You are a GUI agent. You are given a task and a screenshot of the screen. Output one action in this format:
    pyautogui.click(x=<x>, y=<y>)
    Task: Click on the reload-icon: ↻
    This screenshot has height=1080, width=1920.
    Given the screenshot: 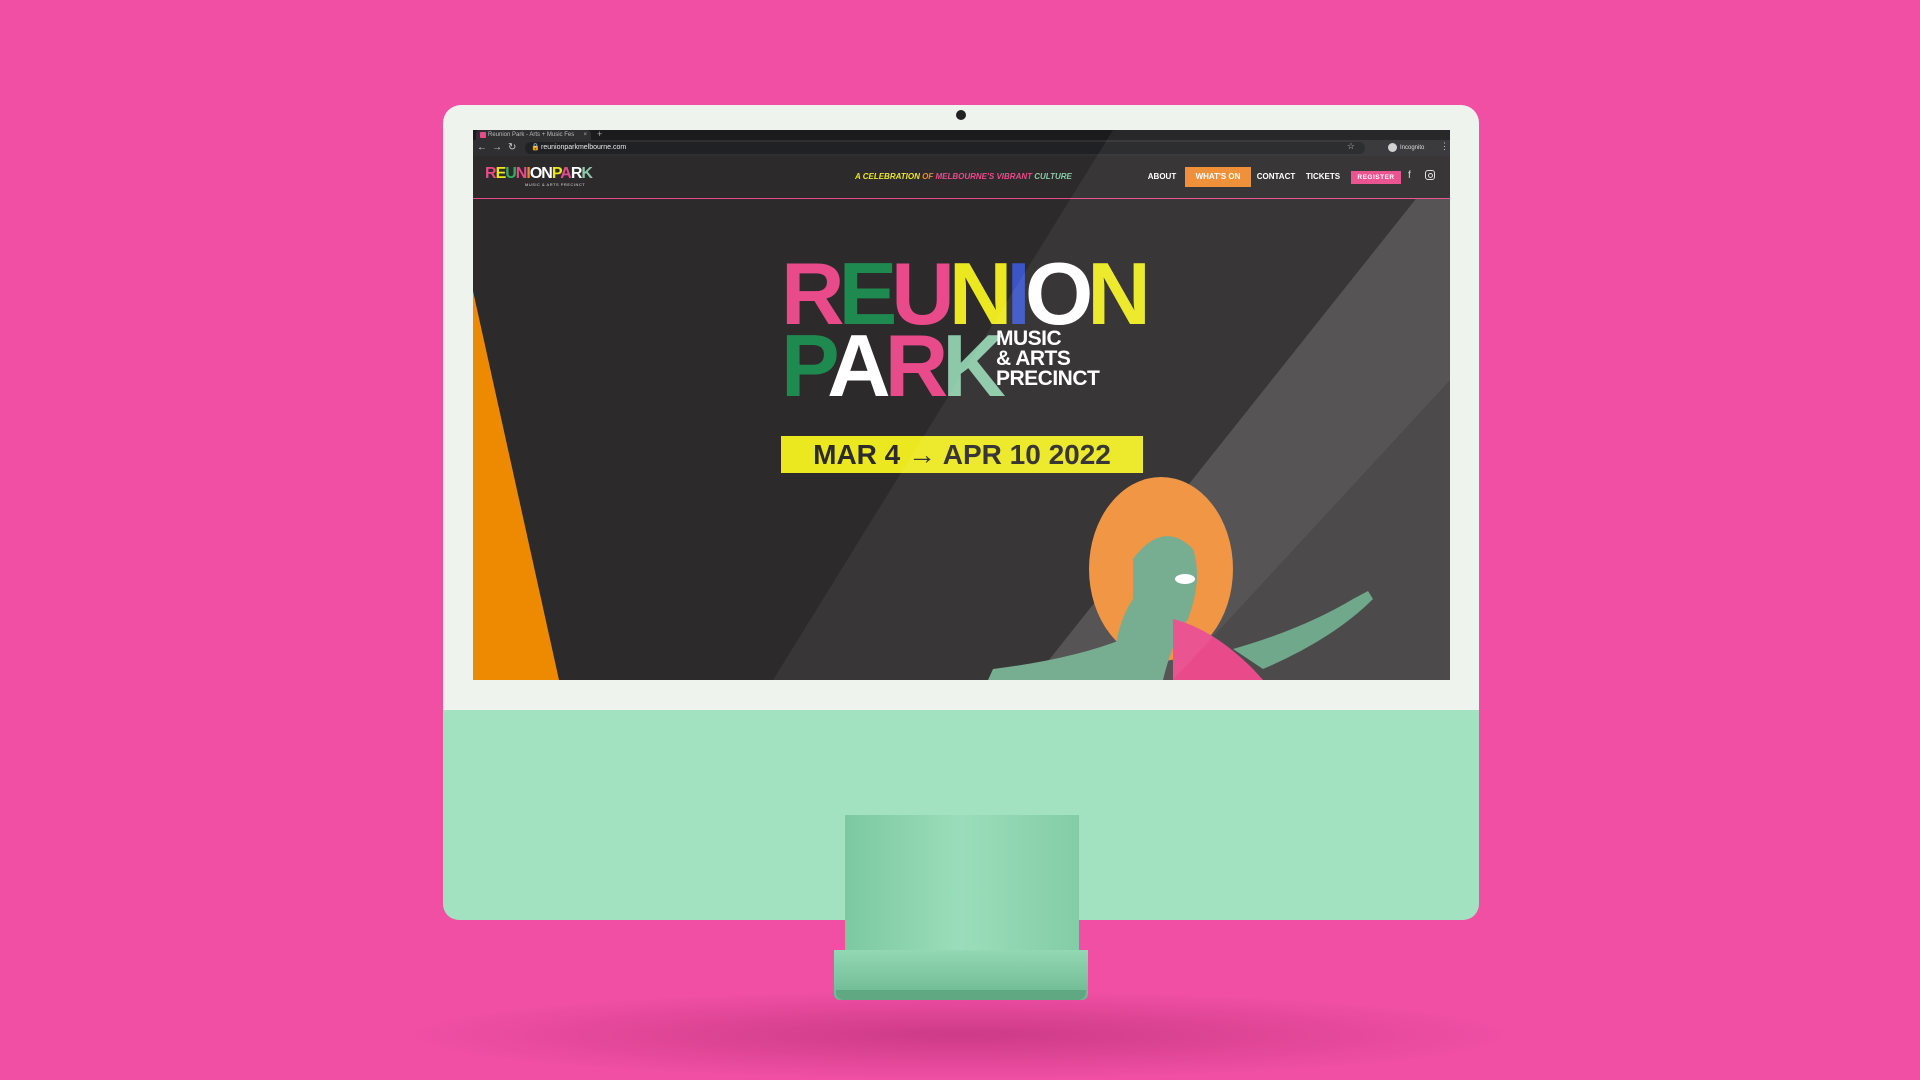 What is the action you would take?
    pyautogui.click(x=512, y=148)
    